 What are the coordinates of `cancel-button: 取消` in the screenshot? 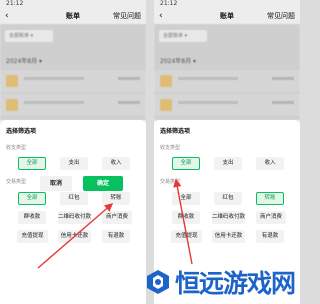 It's located at (56, 183).